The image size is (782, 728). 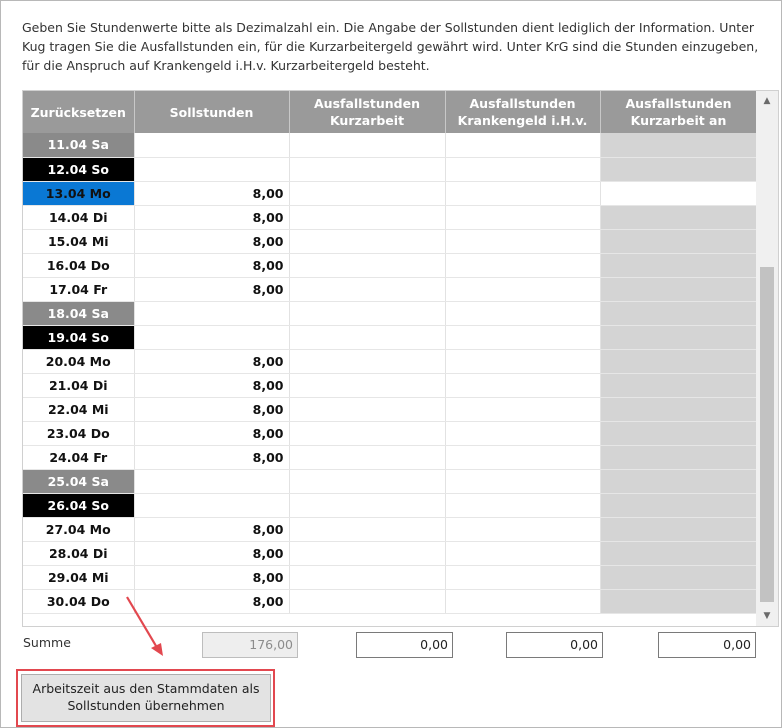 What do you see at coordinates (554, 645) in the screenshot?
I see `summe-krankengeld-field: 0,00` at bounding box center [554, 645].